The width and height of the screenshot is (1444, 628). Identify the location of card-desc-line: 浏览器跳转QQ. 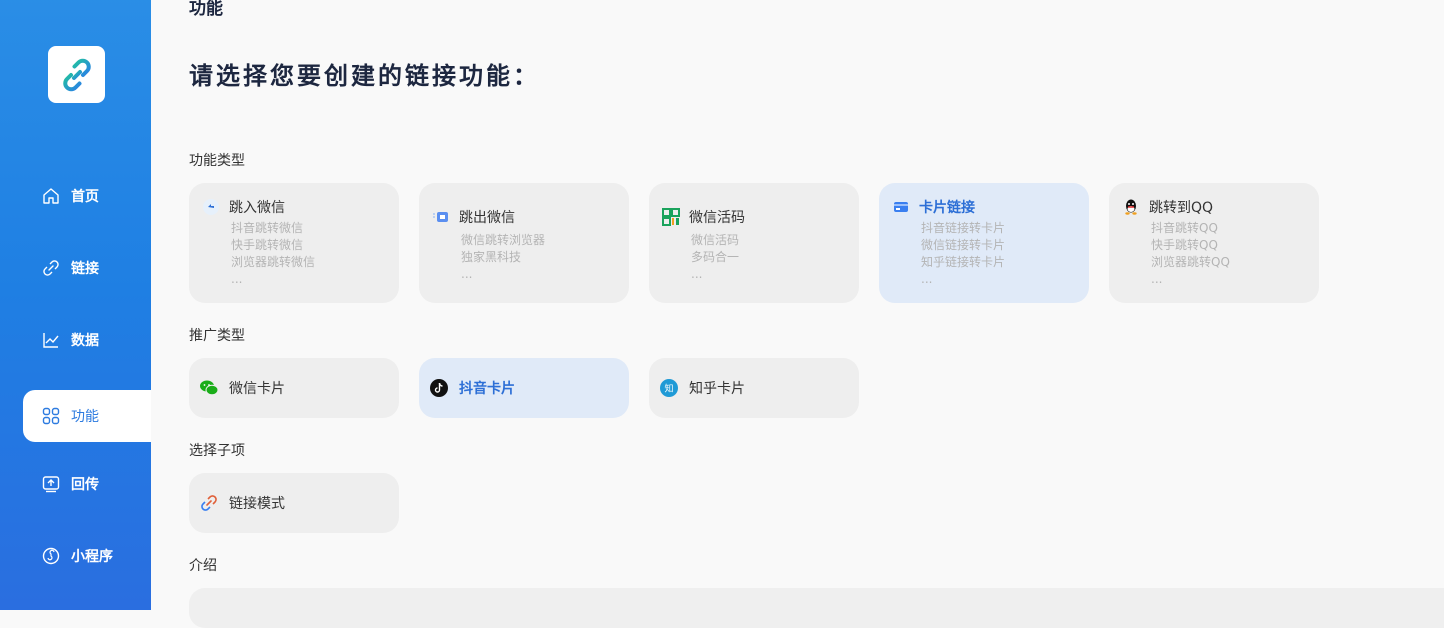
(1229, 262).